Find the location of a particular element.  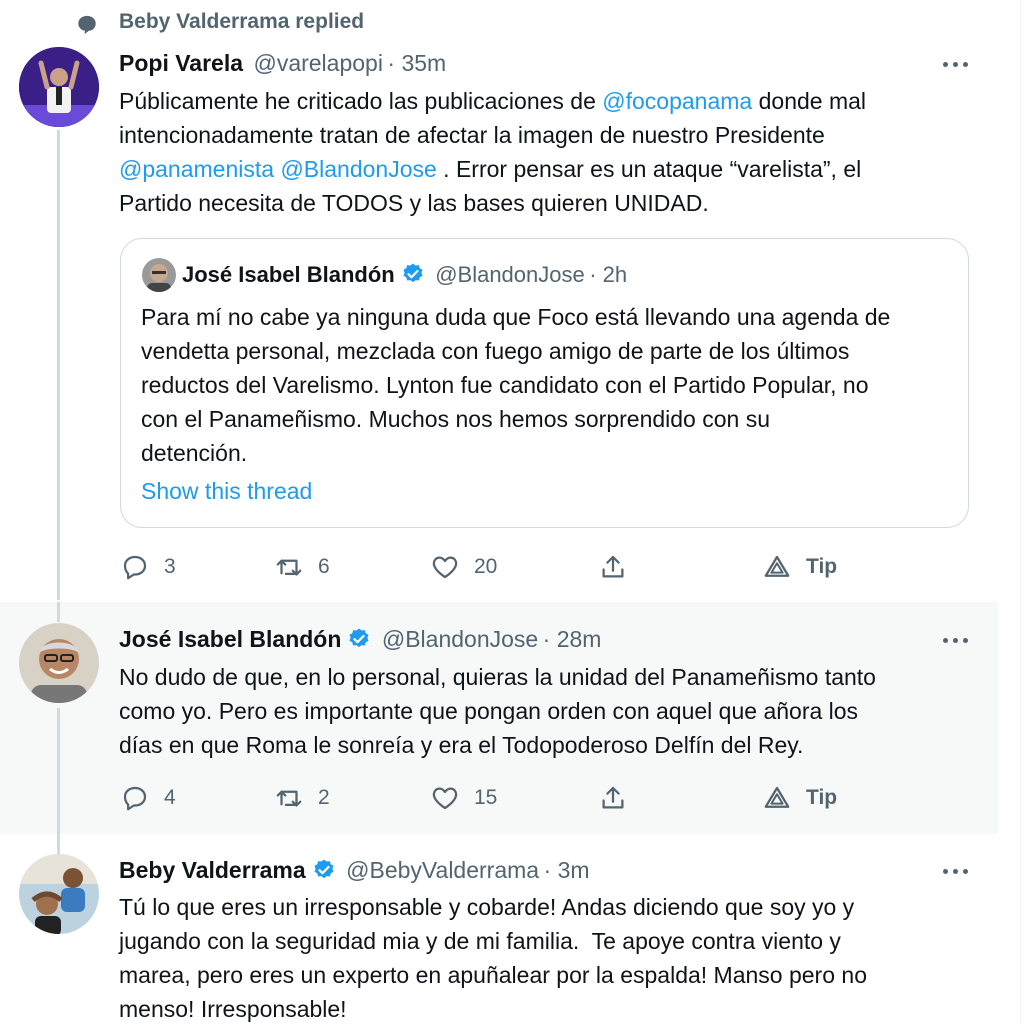

tweet-time: · 28m is located at coordinates (572, 639).